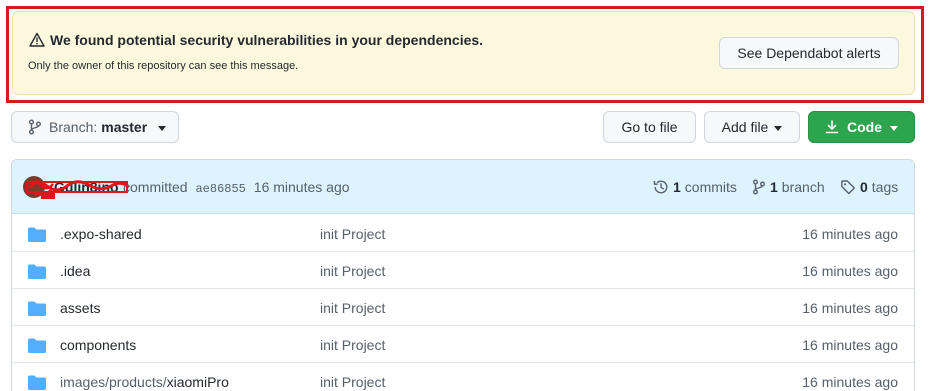 The image size is (930, 391). Describe the element at coordinates (101, 234) in the screenshot. I see `file-name-link: .expo-shared` at that location.